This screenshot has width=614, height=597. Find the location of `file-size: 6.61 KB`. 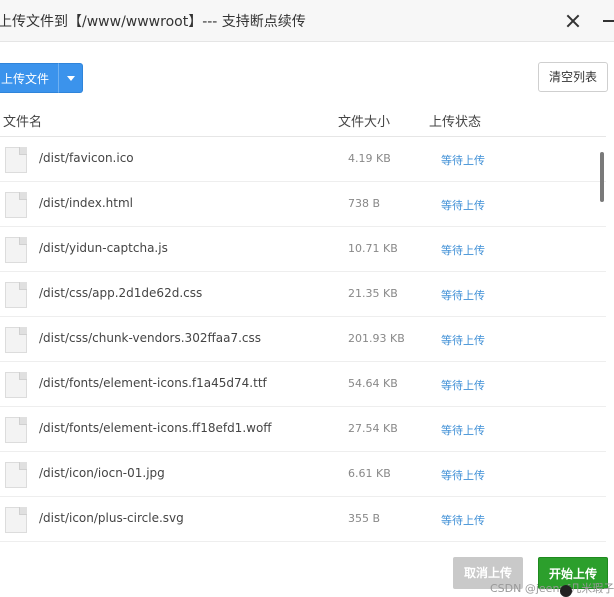

file-size: 6.61 KB is located at coordinates (369, 473).